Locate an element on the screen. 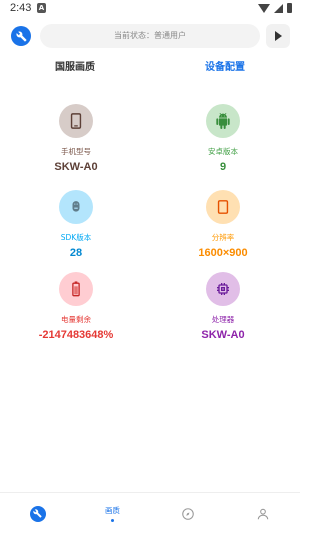  signal-icon is located at coordinates (278, 8).